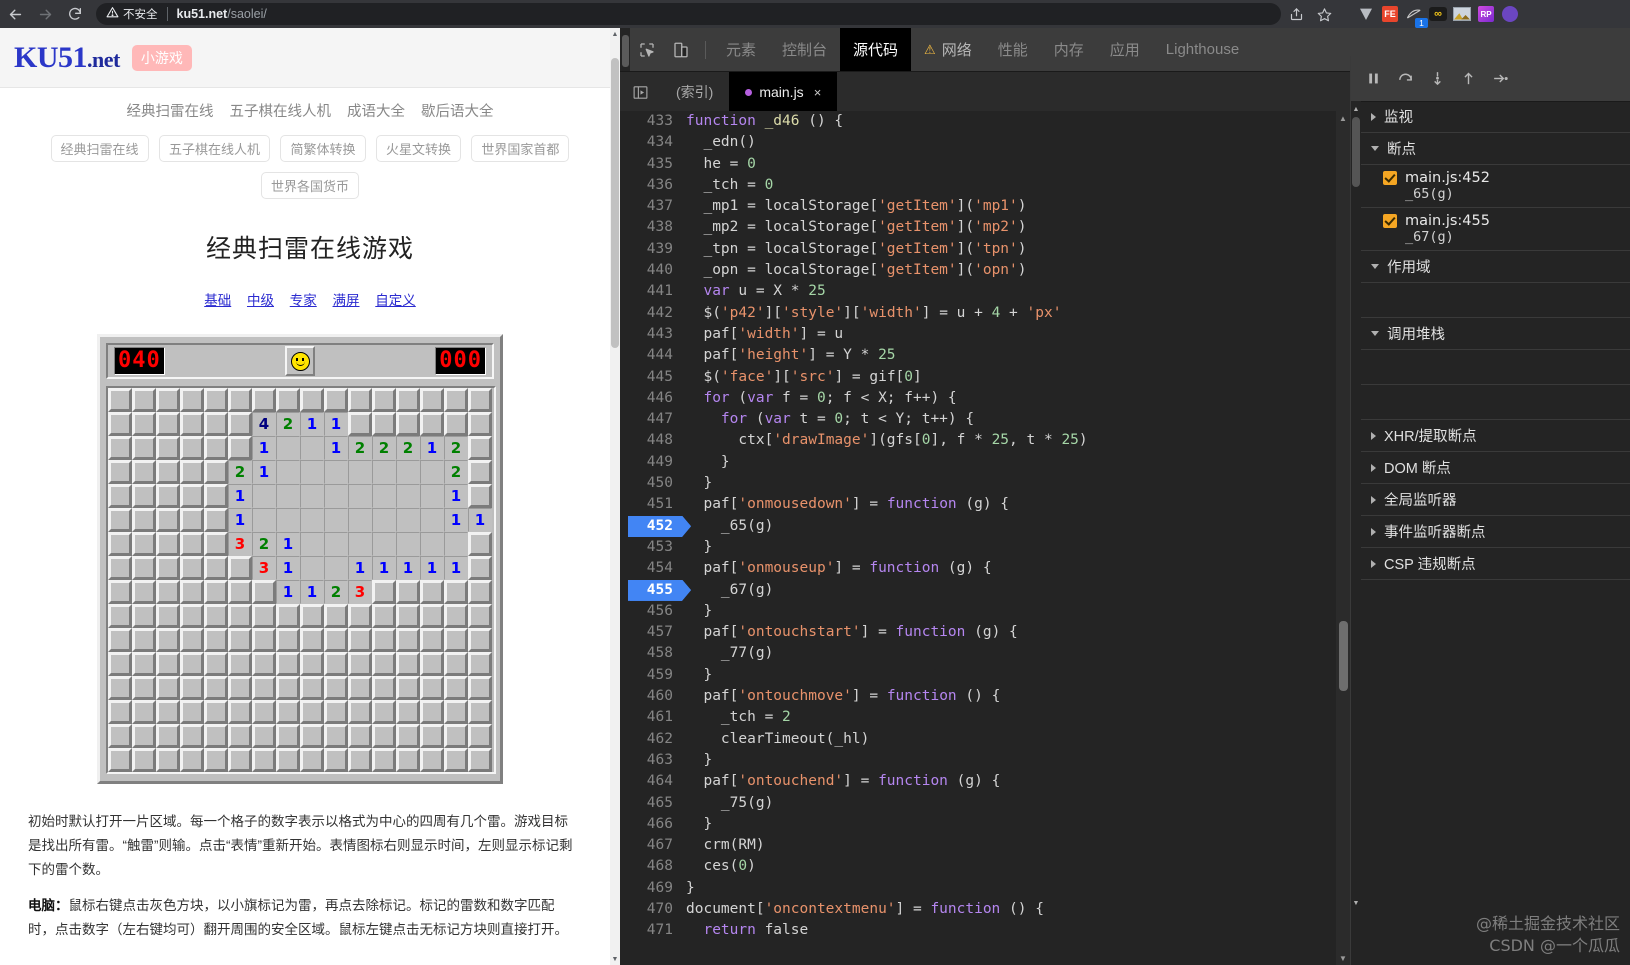 The width and height of the screenshot is (1630, 965). Describe the element at coordinates (647, 49) in the screenshot. I see `inspect-element-icon` at that location.